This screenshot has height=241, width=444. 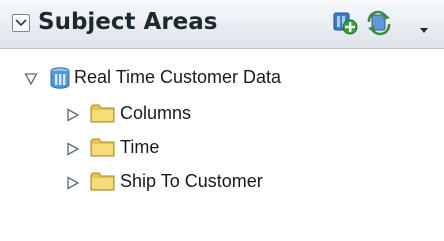 What do you see at coordinates (156, 113) in the screenshot?
I see `tree-node-label: Columns` at bounding box center [156, 113].